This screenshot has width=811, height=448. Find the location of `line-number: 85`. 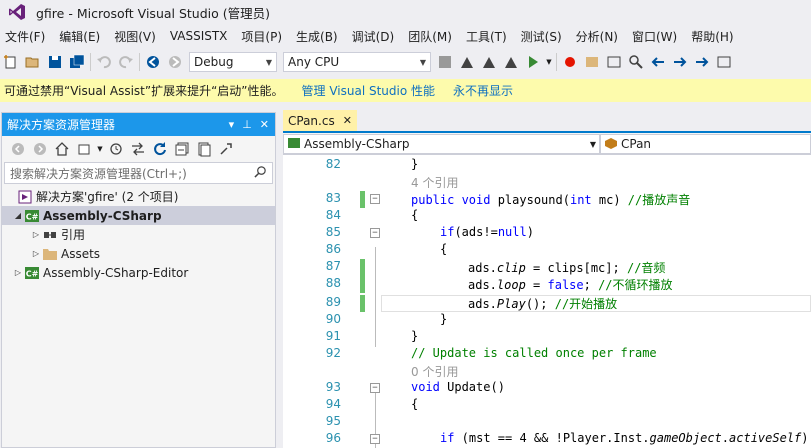

line-number: 85 is located at coordinates (333, 232).